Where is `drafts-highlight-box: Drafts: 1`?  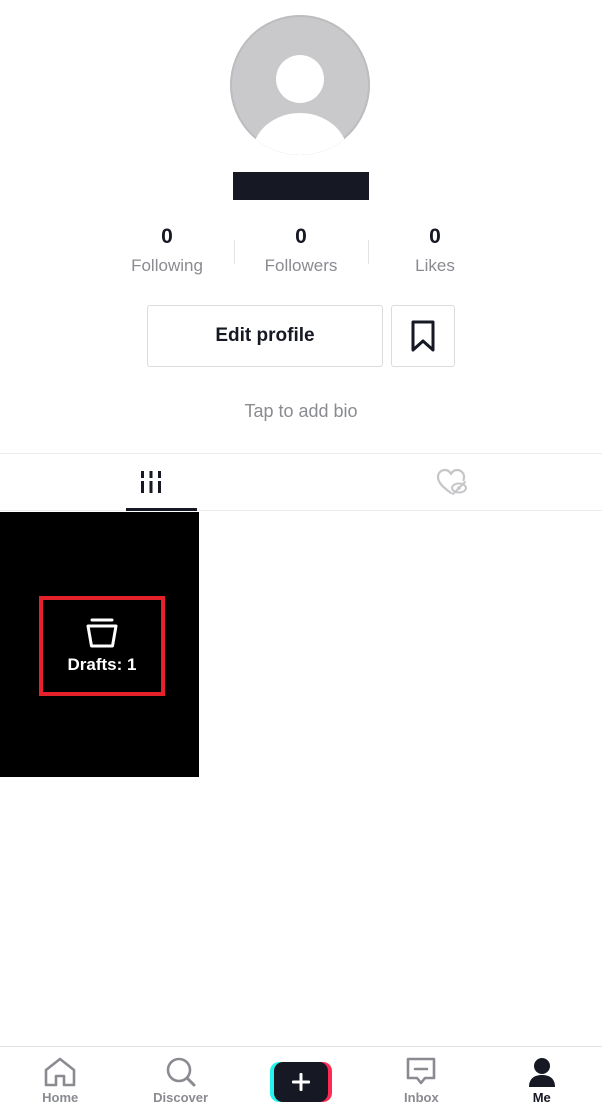
drafts-highlight-box: Drafts: 1 is located at coordinates (102, 646).